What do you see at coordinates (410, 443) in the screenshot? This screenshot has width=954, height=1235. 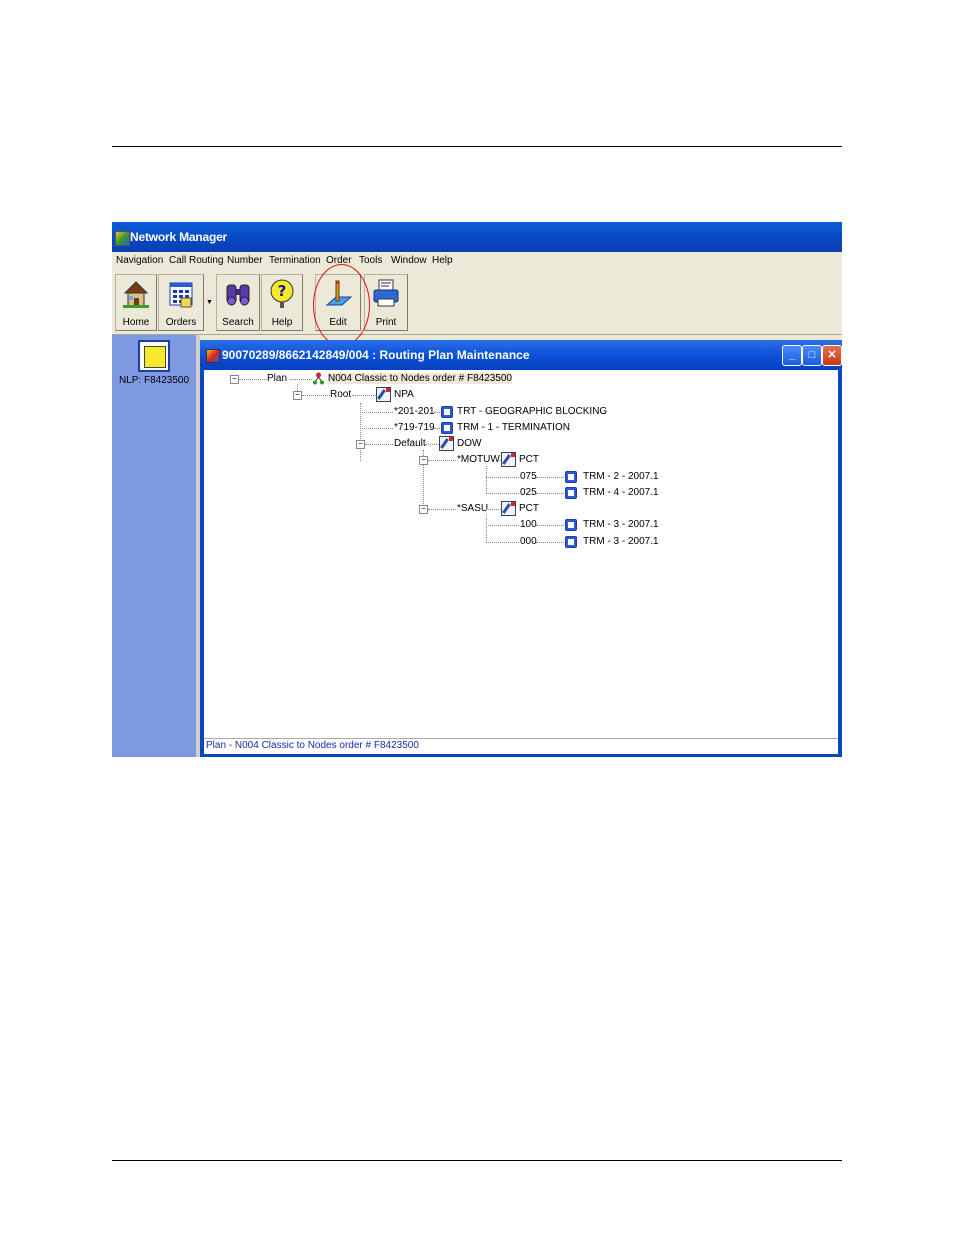 I see `tree-node-default: Default` at bounding box center [410, 443].